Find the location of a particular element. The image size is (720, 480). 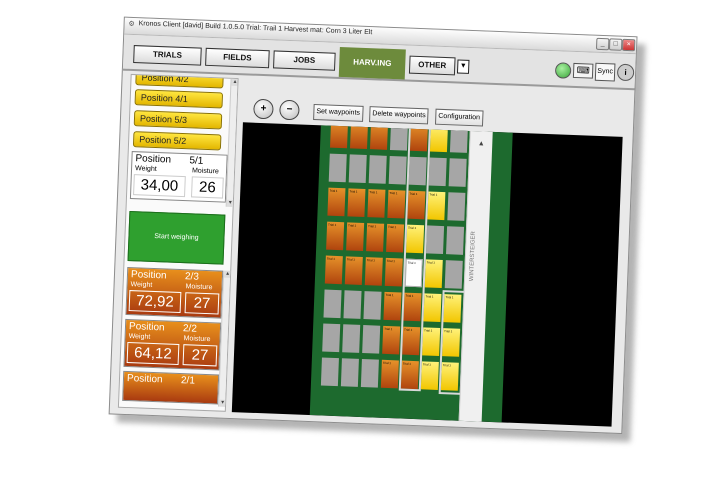

zoom-in-icon: + is located at coordinates (263, 109).